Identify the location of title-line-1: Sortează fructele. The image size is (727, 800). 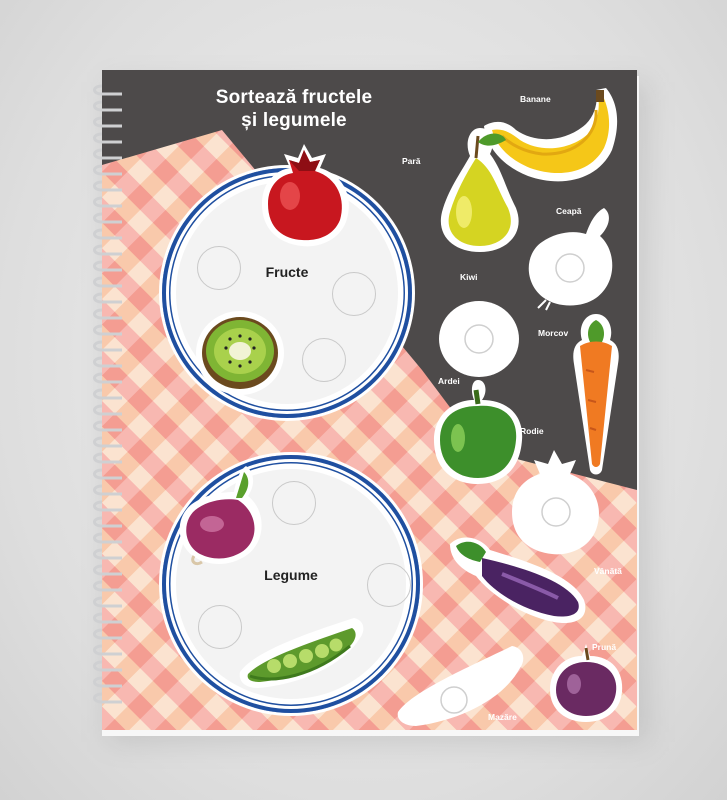
(294, 97).